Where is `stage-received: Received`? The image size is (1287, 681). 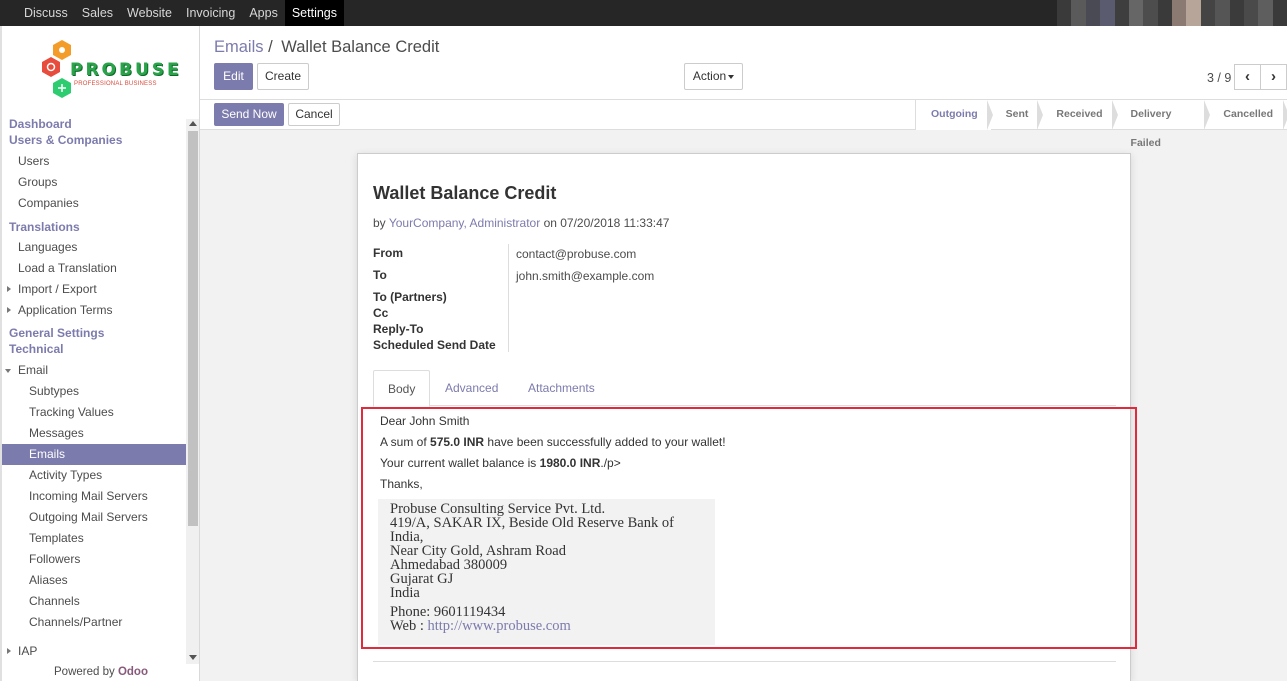 stage-received: Received is located at coordinates (1079, 115).